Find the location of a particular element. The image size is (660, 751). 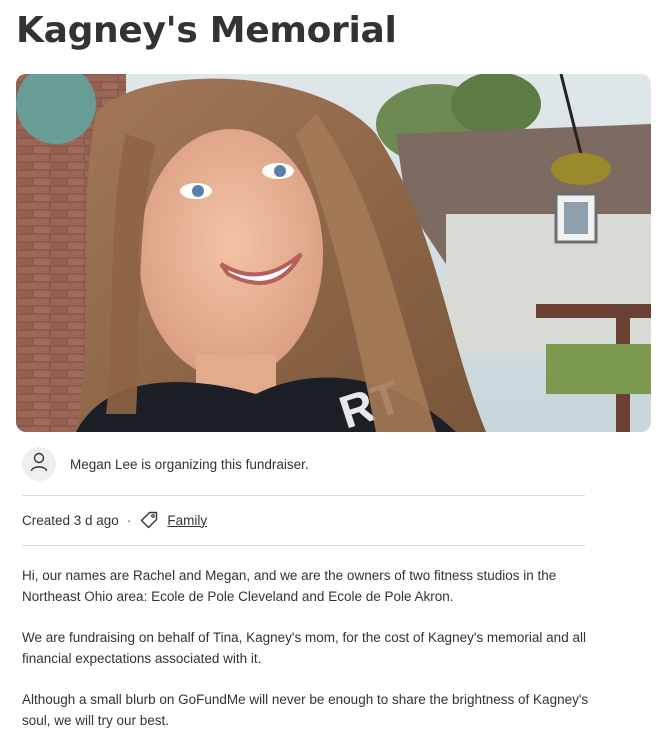

fundraiser-meta: Created 3 d ago · Family is located at coordinates (114, 520).